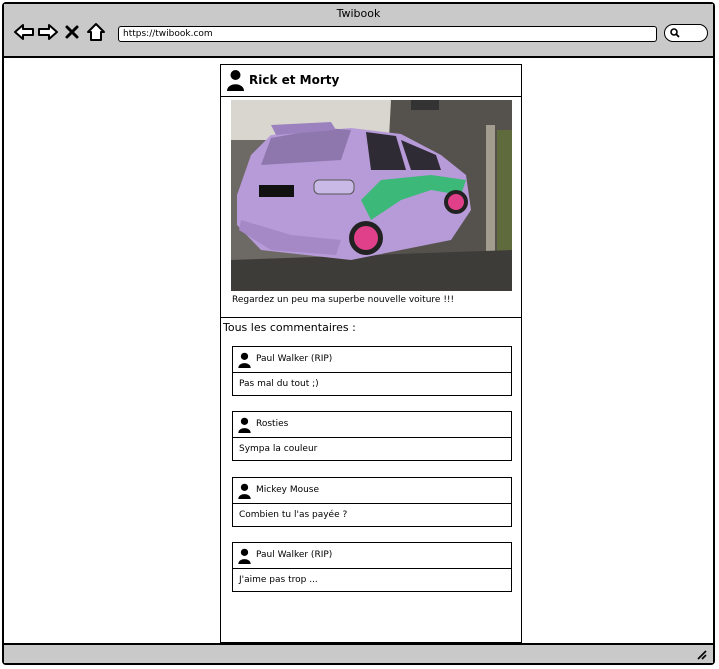 This screenshot has width=719, height=669. I want to click on comment-header: Mickey Mouse, so click(372, 491).